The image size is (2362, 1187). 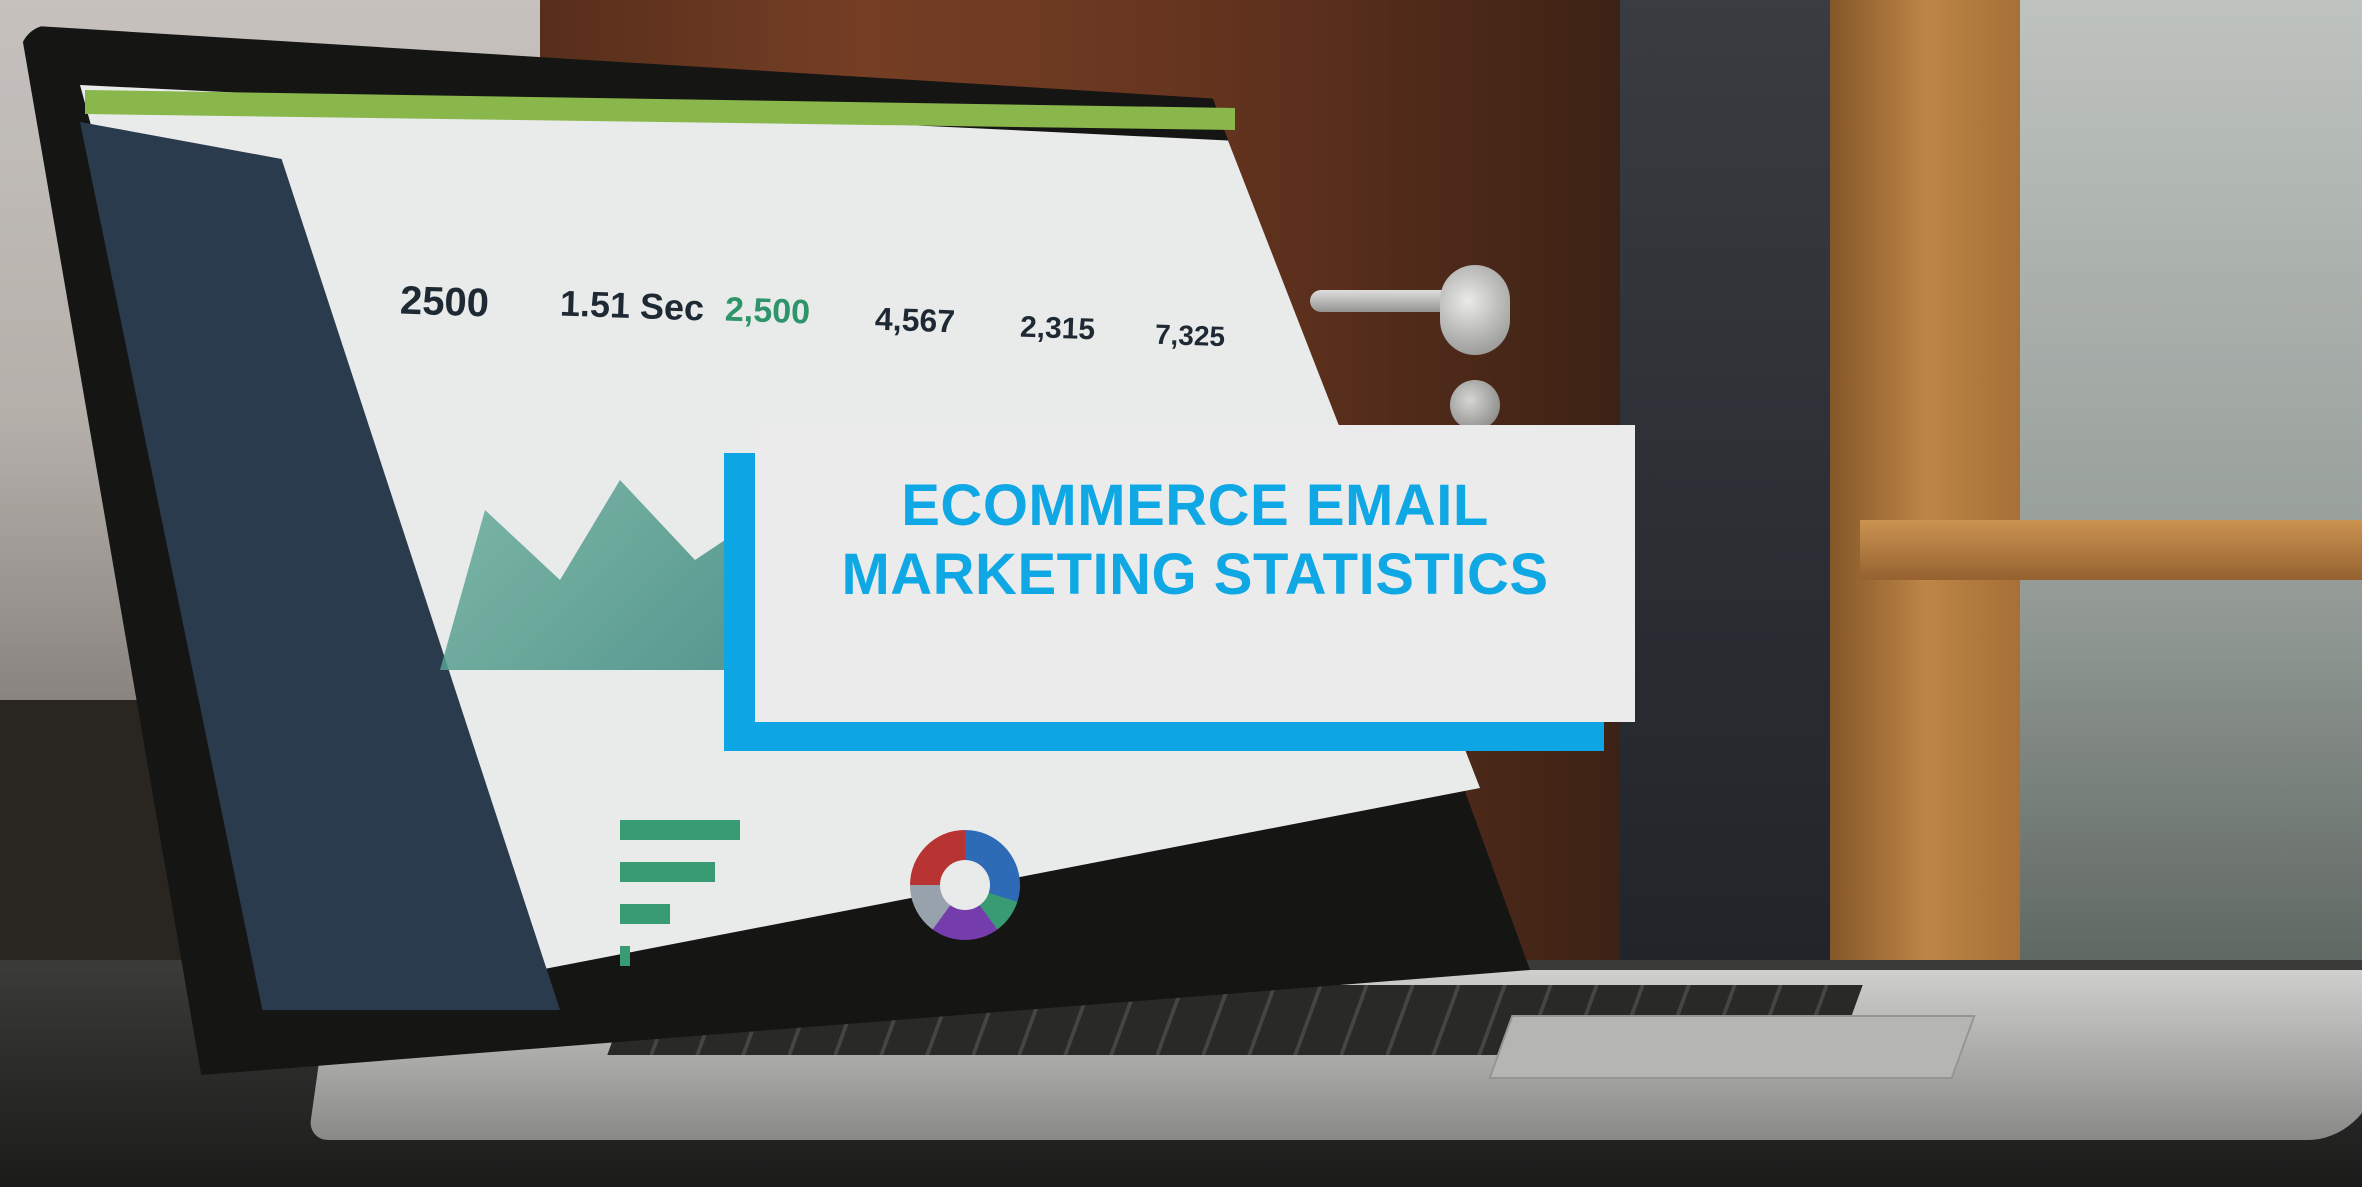 I want to click on title-line-1: ECOMMERCE EMAIL, so click(x=1195, y=505).